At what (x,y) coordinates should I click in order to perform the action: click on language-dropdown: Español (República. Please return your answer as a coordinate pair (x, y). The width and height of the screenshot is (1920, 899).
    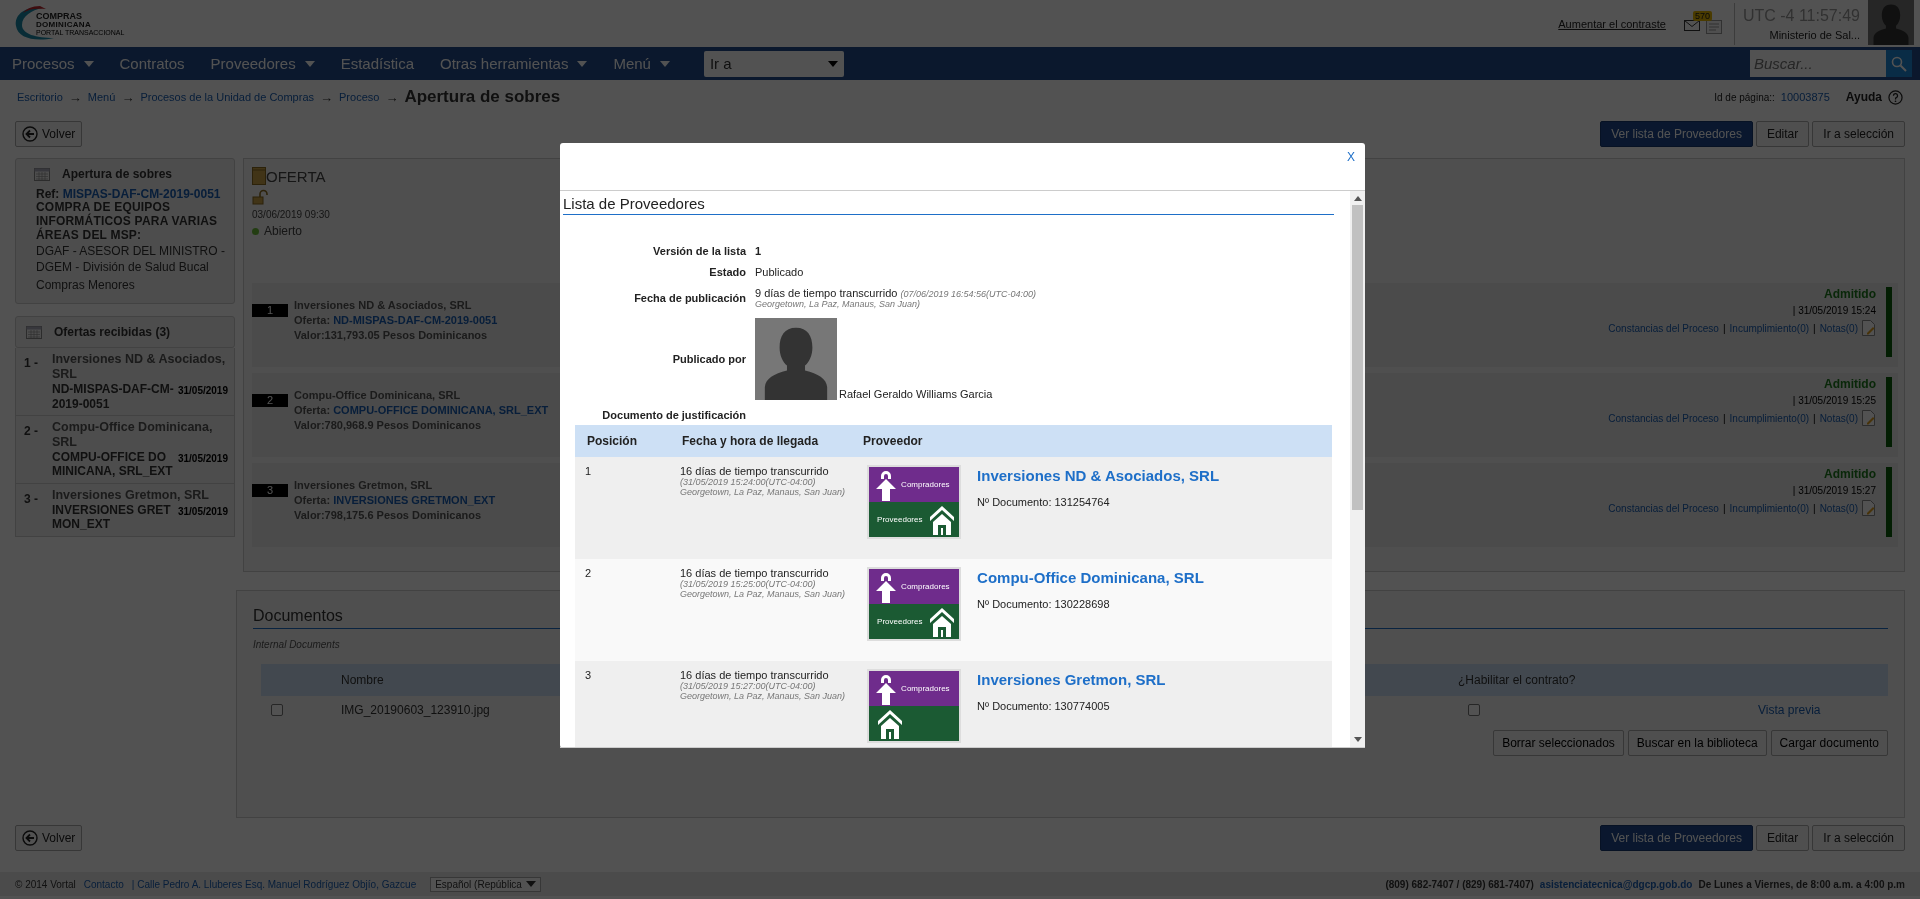
    Looking at the image, I should click on (485, 884).